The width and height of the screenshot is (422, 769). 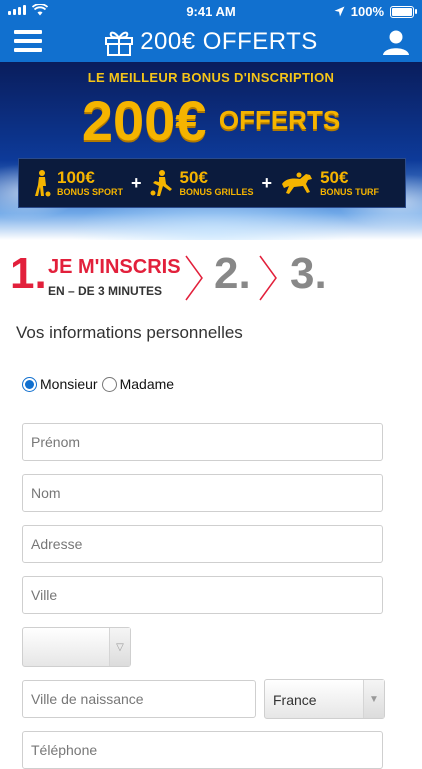 What do you see at coordinates (90, 192) in the screenshot?
I see `bonus-sport-label: BONUS SPORT` at bounding box center [90, 192].